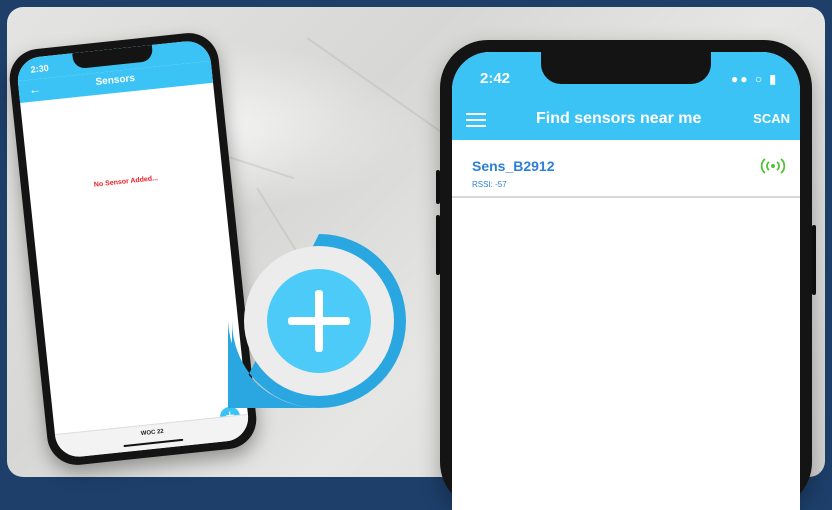  What do you see at coordinates (773, 166) in the screenshot?
I see `broadcast-signal-icon` at bounding box center [773, 166].